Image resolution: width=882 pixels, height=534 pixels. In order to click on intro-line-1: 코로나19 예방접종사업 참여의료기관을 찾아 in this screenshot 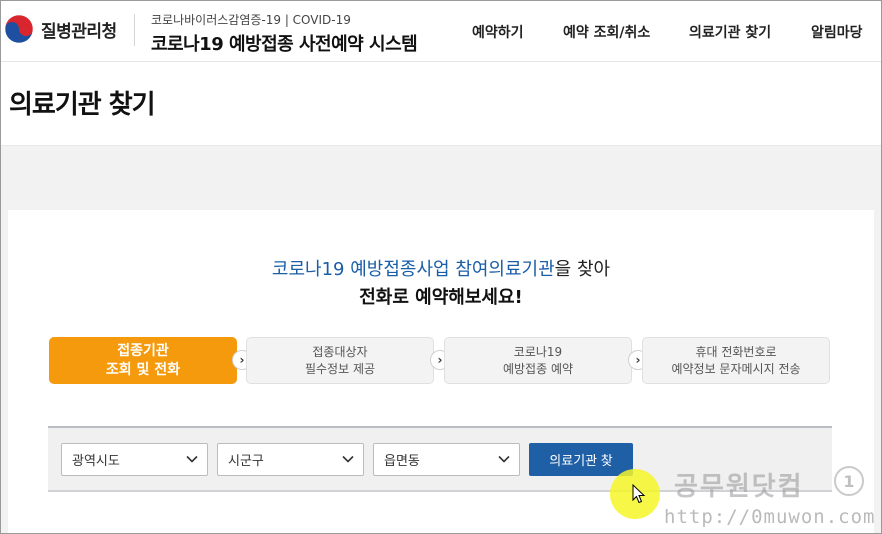, I will do `click(441, 268)`.